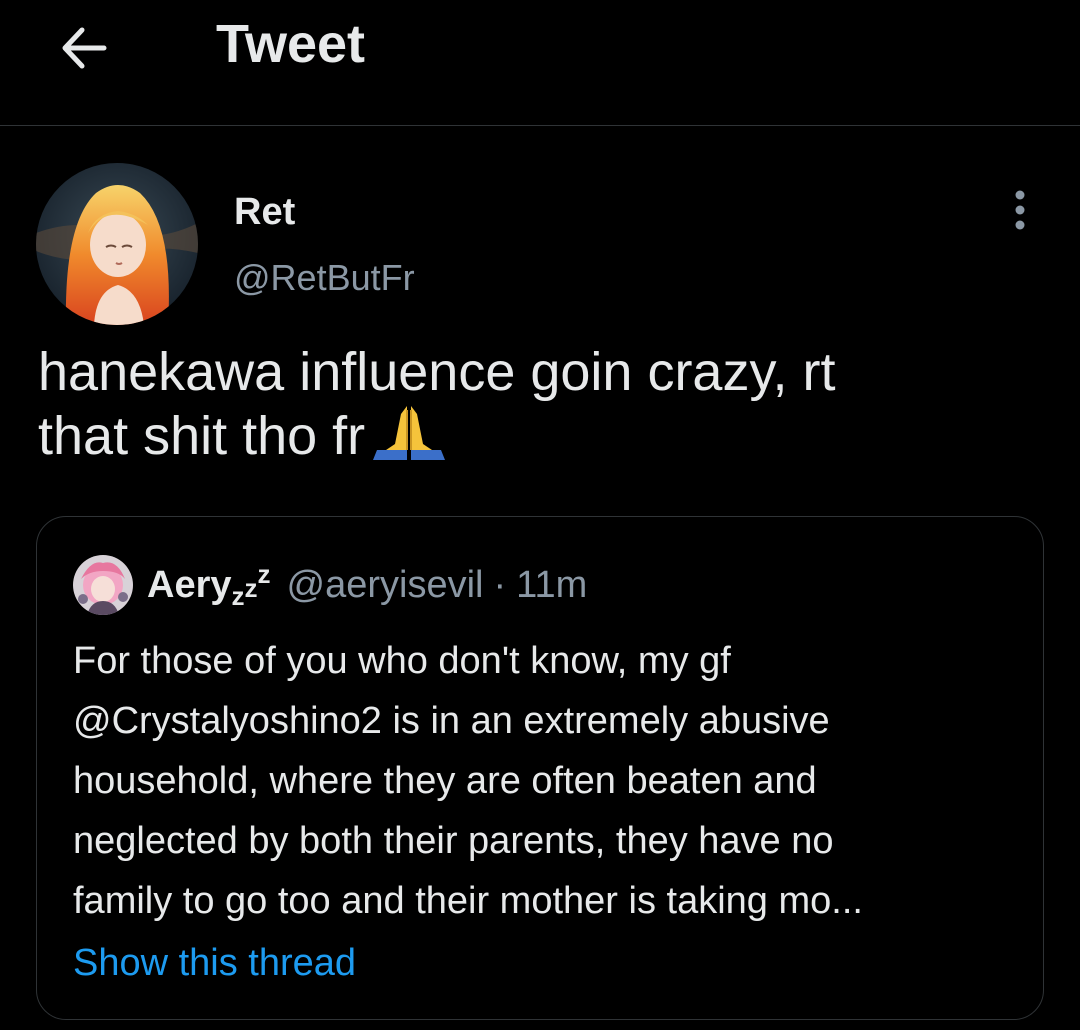  Describe the element at coordinates (540, 63) in the screenshot. I see `top-bar: Tweet` at that location.